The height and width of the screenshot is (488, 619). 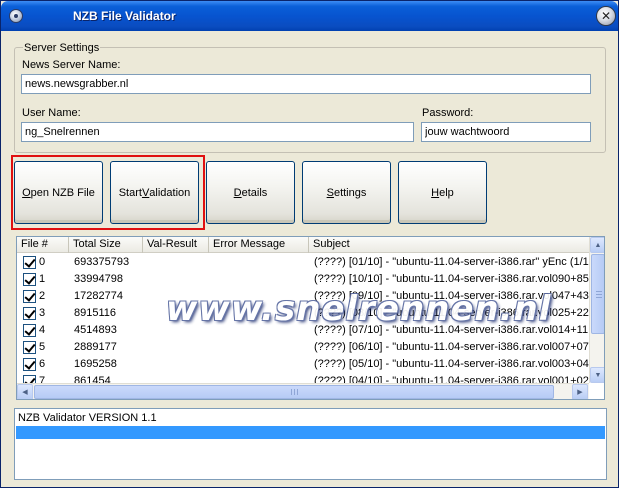 What do you see at coordinates (217, 132) in the screenshot?
I see `user-name-input` at bounding box center [217, 132].